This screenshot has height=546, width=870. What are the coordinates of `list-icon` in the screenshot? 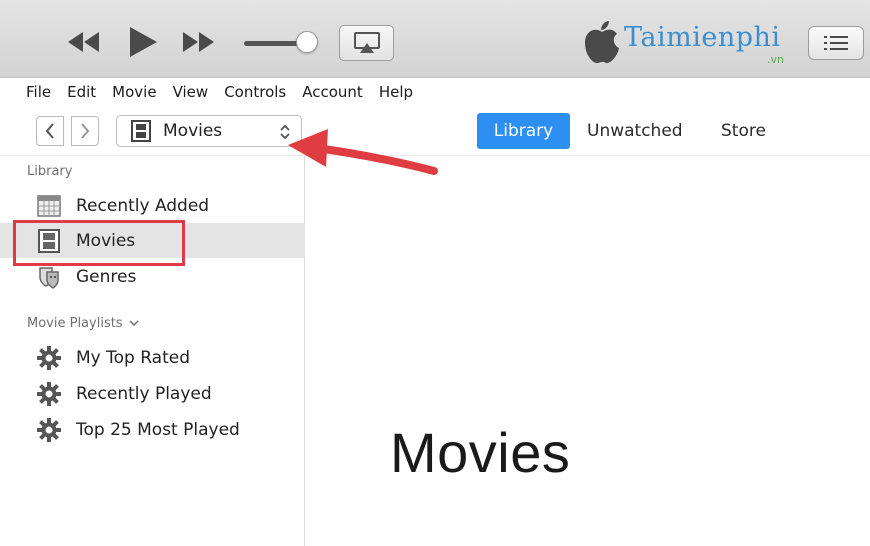 It's located at (836, 43).